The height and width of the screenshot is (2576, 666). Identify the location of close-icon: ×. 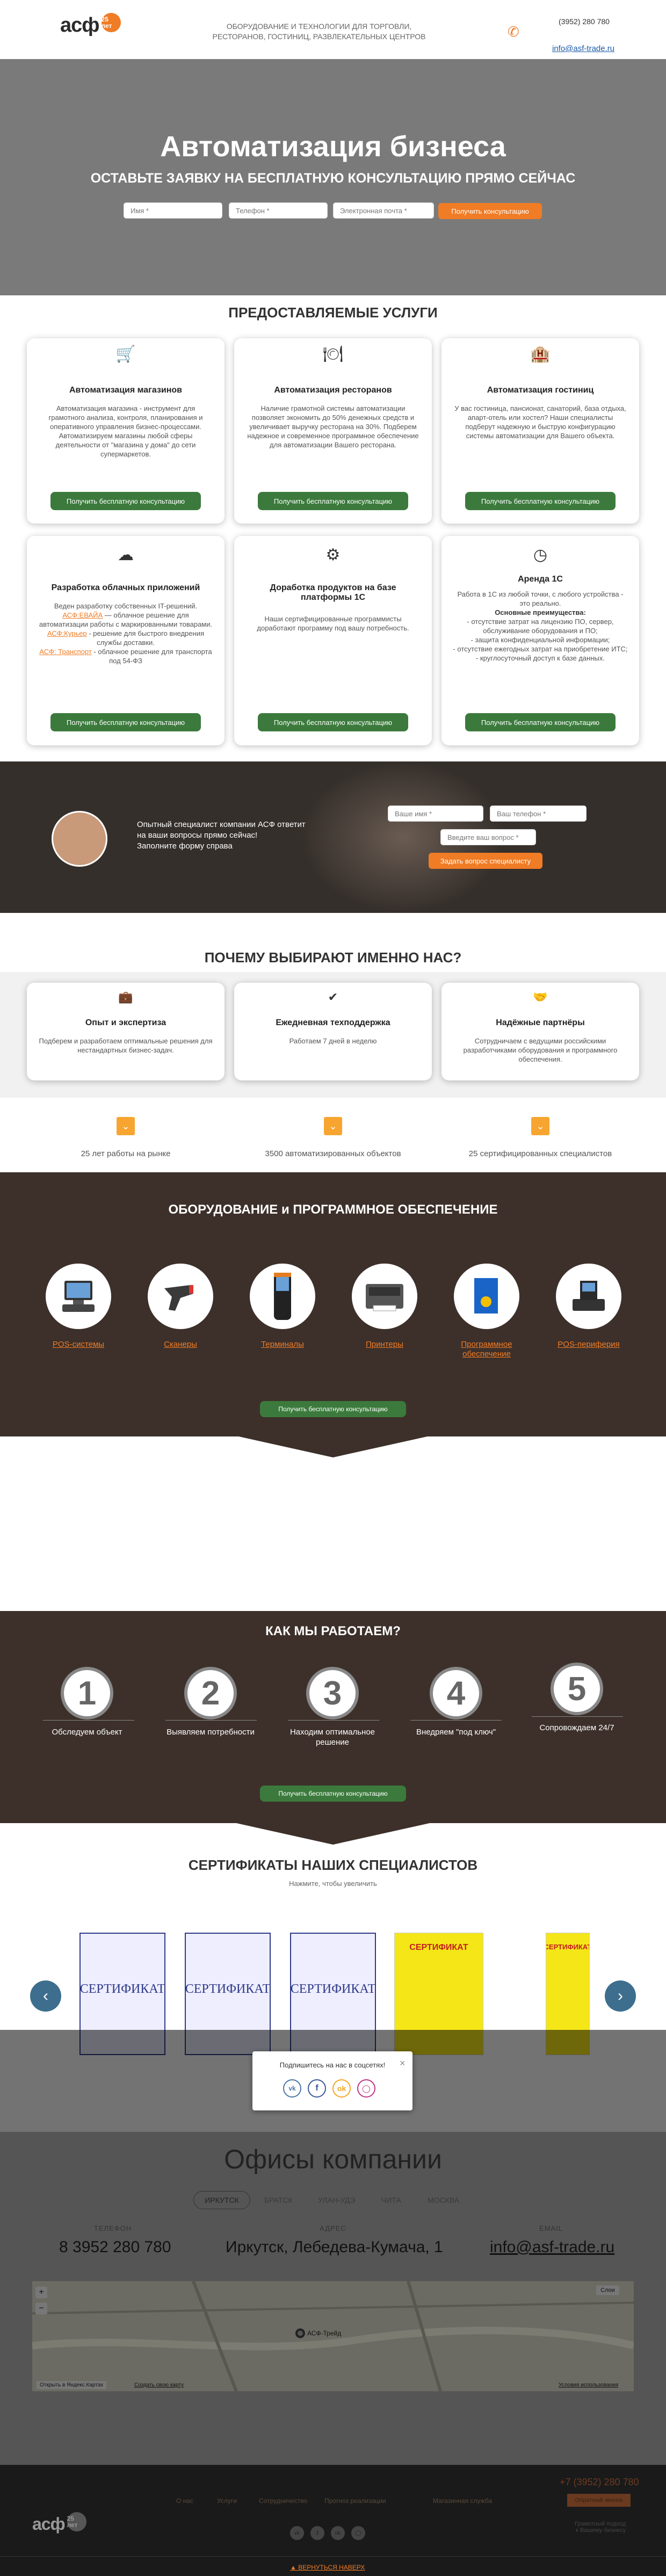
(403, 2063).